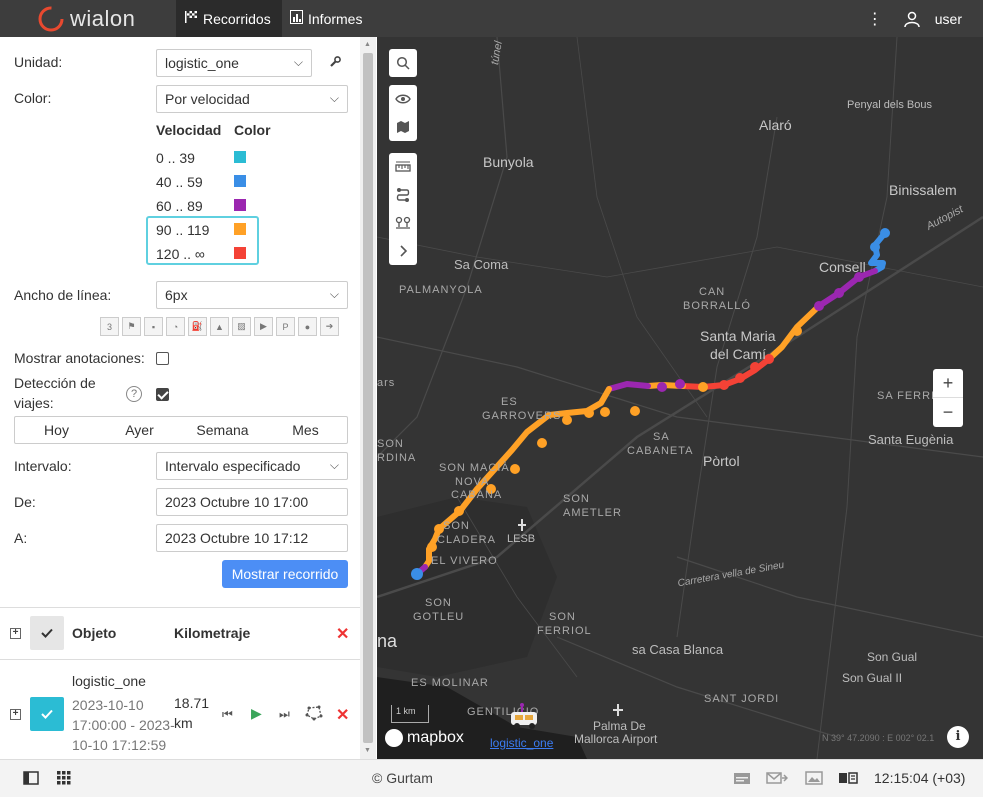  Describe the element at coordinates (342, 715) in the screenshot. I see `delete-row-icon: ✕` at that location.